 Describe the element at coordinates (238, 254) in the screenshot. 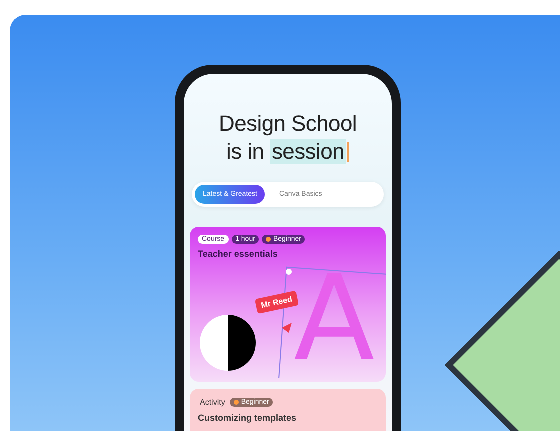

I see `card-title: Teacher essentials` at that location.